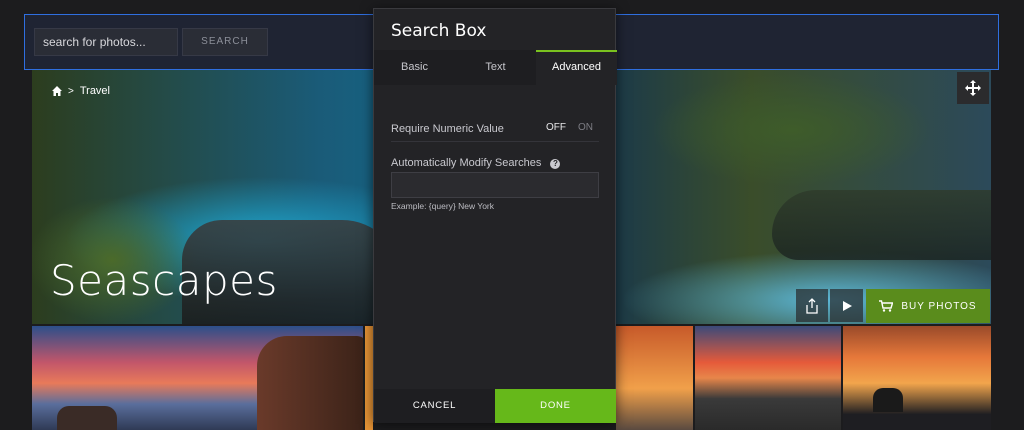 This screenshot has height=430, width=1024. I want to click on search-button: SEARCH, so click(225, 42).